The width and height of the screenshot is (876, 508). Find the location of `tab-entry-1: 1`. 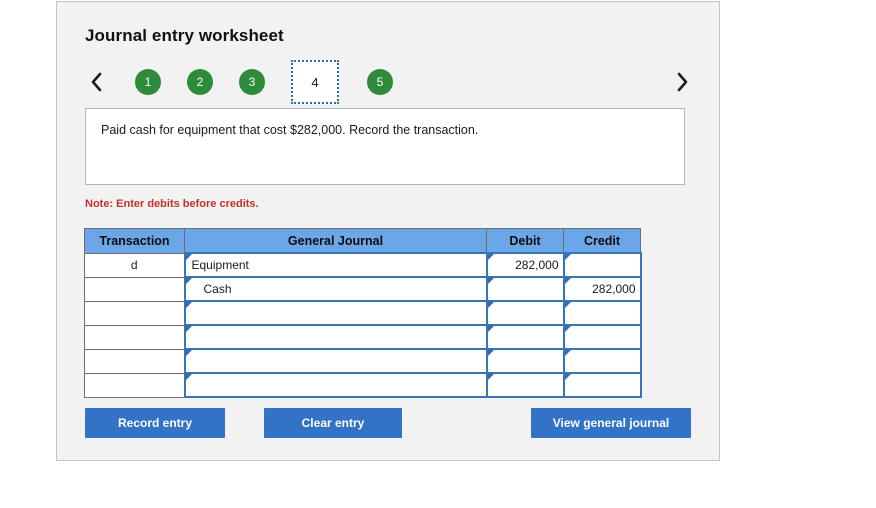

tab-entry-1: 1 is located at coordinates (148, 82).